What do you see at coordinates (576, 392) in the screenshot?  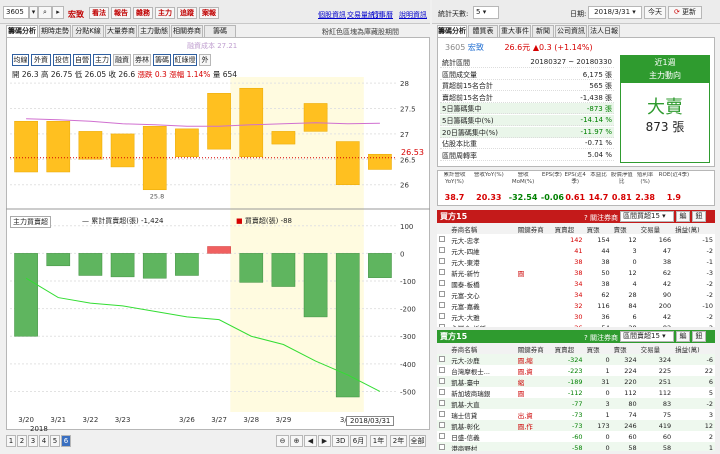 I see `table-row: 新加坡商瑞銀 圓 -112 0 112 112 5` at bounding box center [576, 392].